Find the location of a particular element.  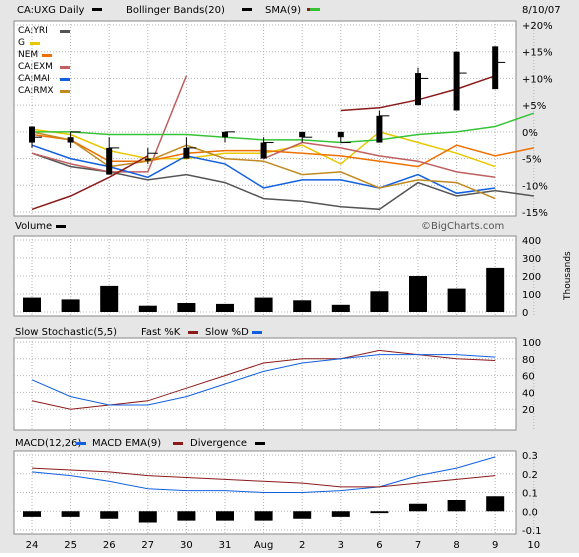

x-tick-label: 7 is located at coordinates (418, 545).